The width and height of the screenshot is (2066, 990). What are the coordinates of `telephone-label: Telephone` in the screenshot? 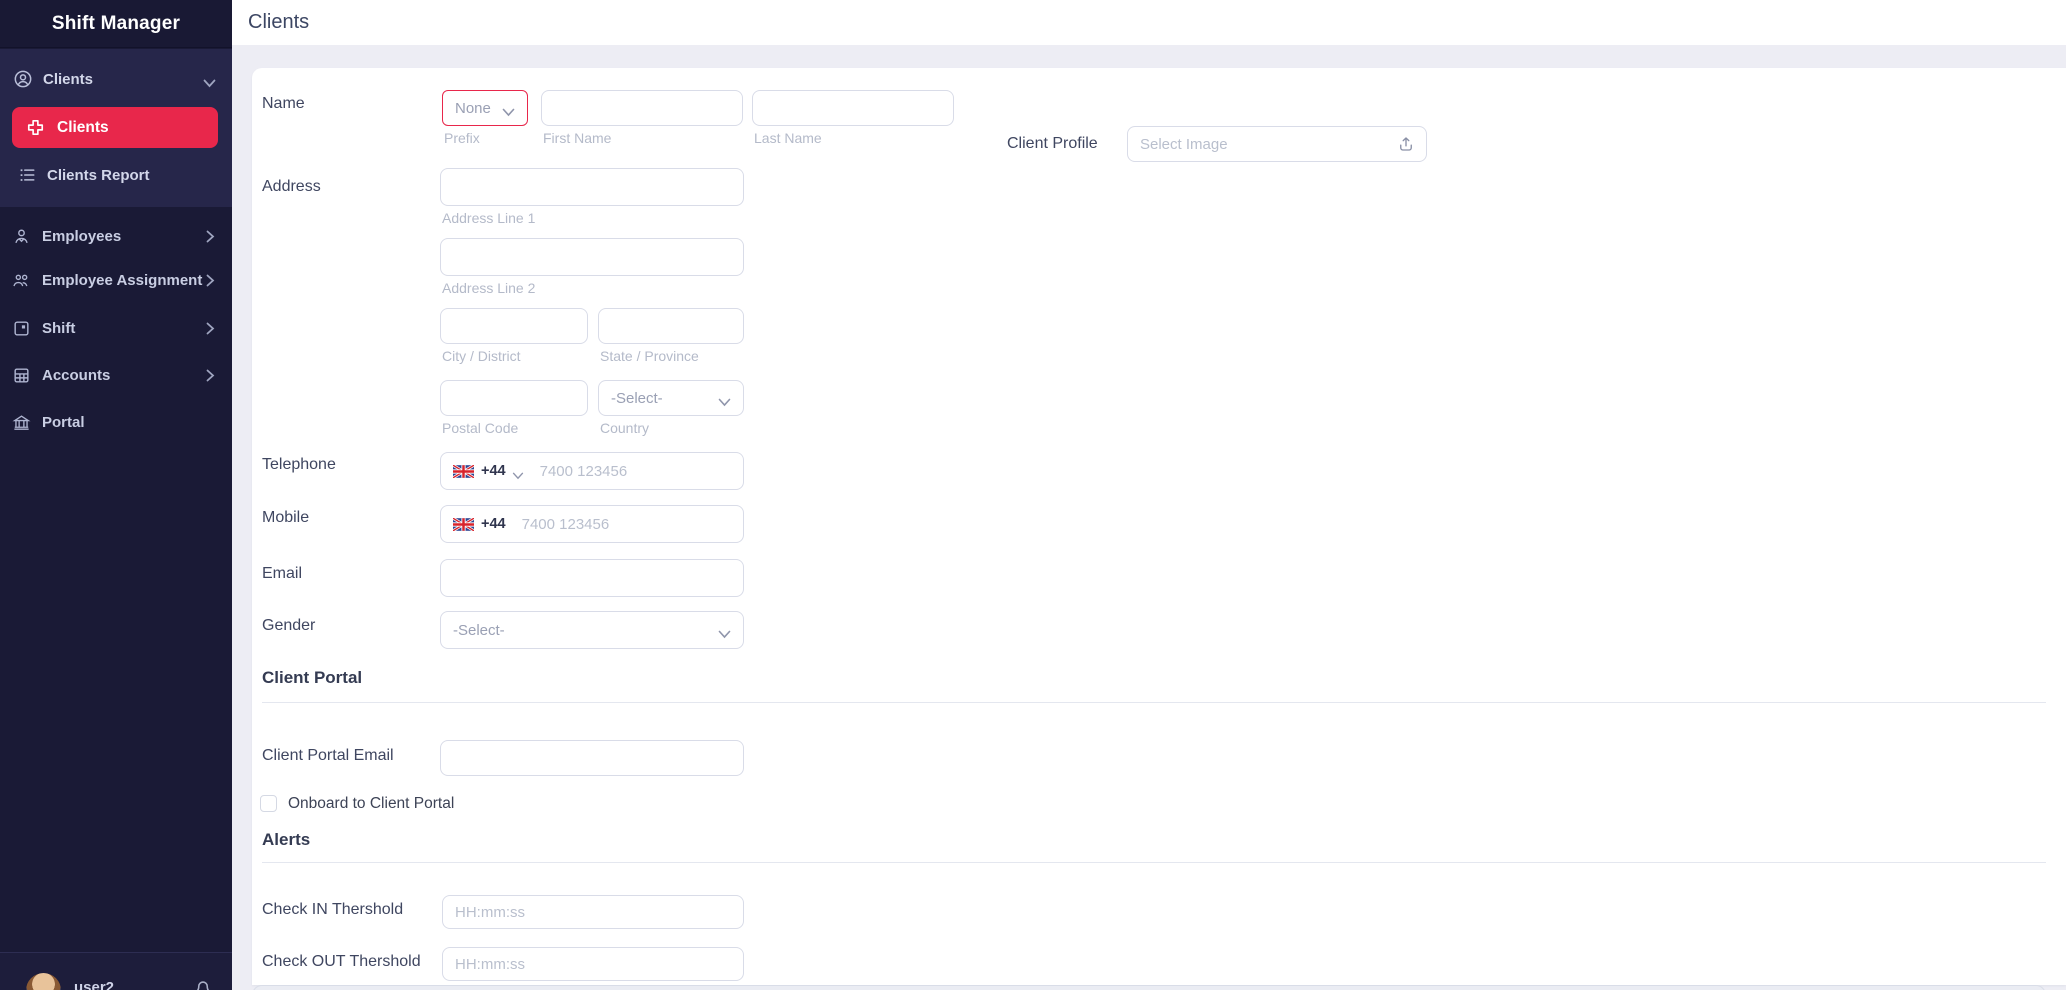 It's located at (299, 464).